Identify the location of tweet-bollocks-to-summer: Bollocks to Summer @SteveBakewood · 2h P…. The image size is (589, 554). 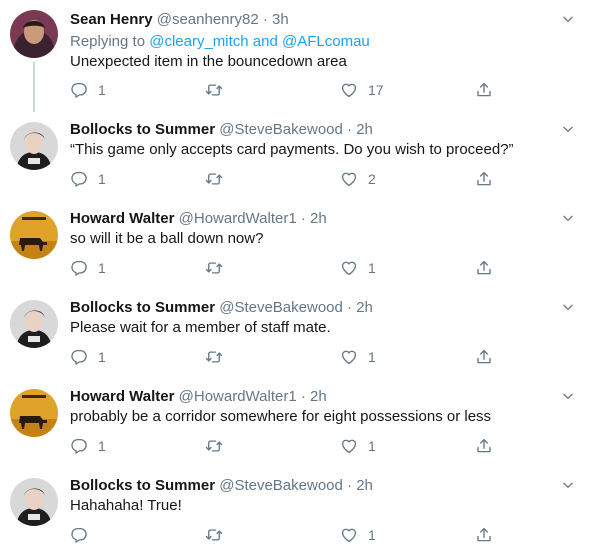
(294, 335).